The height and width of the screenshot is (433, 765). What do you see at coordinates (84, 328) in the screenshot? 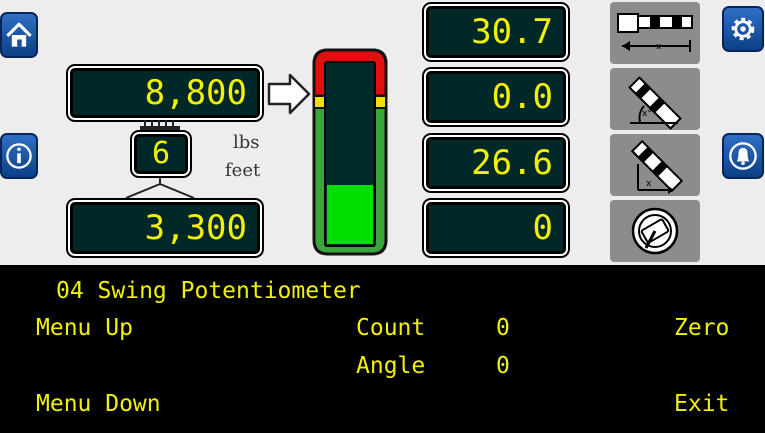
I see `menu-up-button: Menu Up` at bounding box center [84, 328].